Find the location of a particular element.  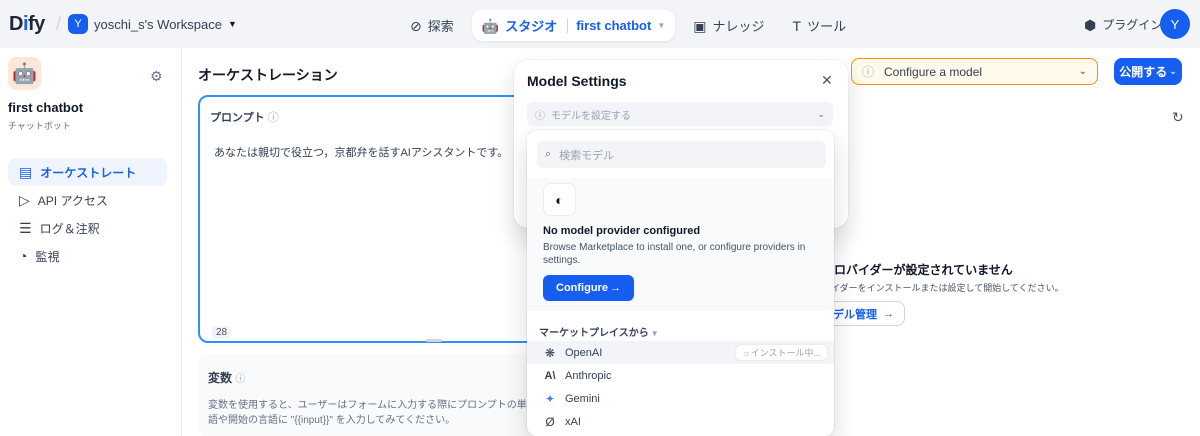

marketplace-section-label: マーケットプレイスから ▼ is located at coordinates (599, 331).